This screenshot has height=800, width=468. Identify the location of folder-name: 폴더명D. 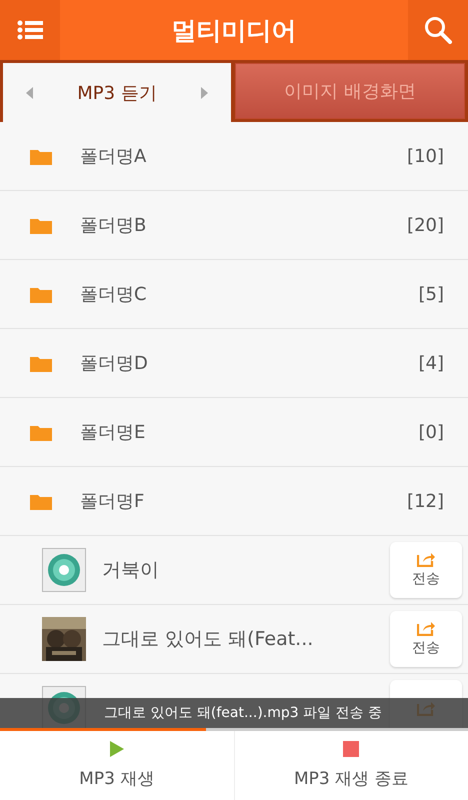
(249, 363).